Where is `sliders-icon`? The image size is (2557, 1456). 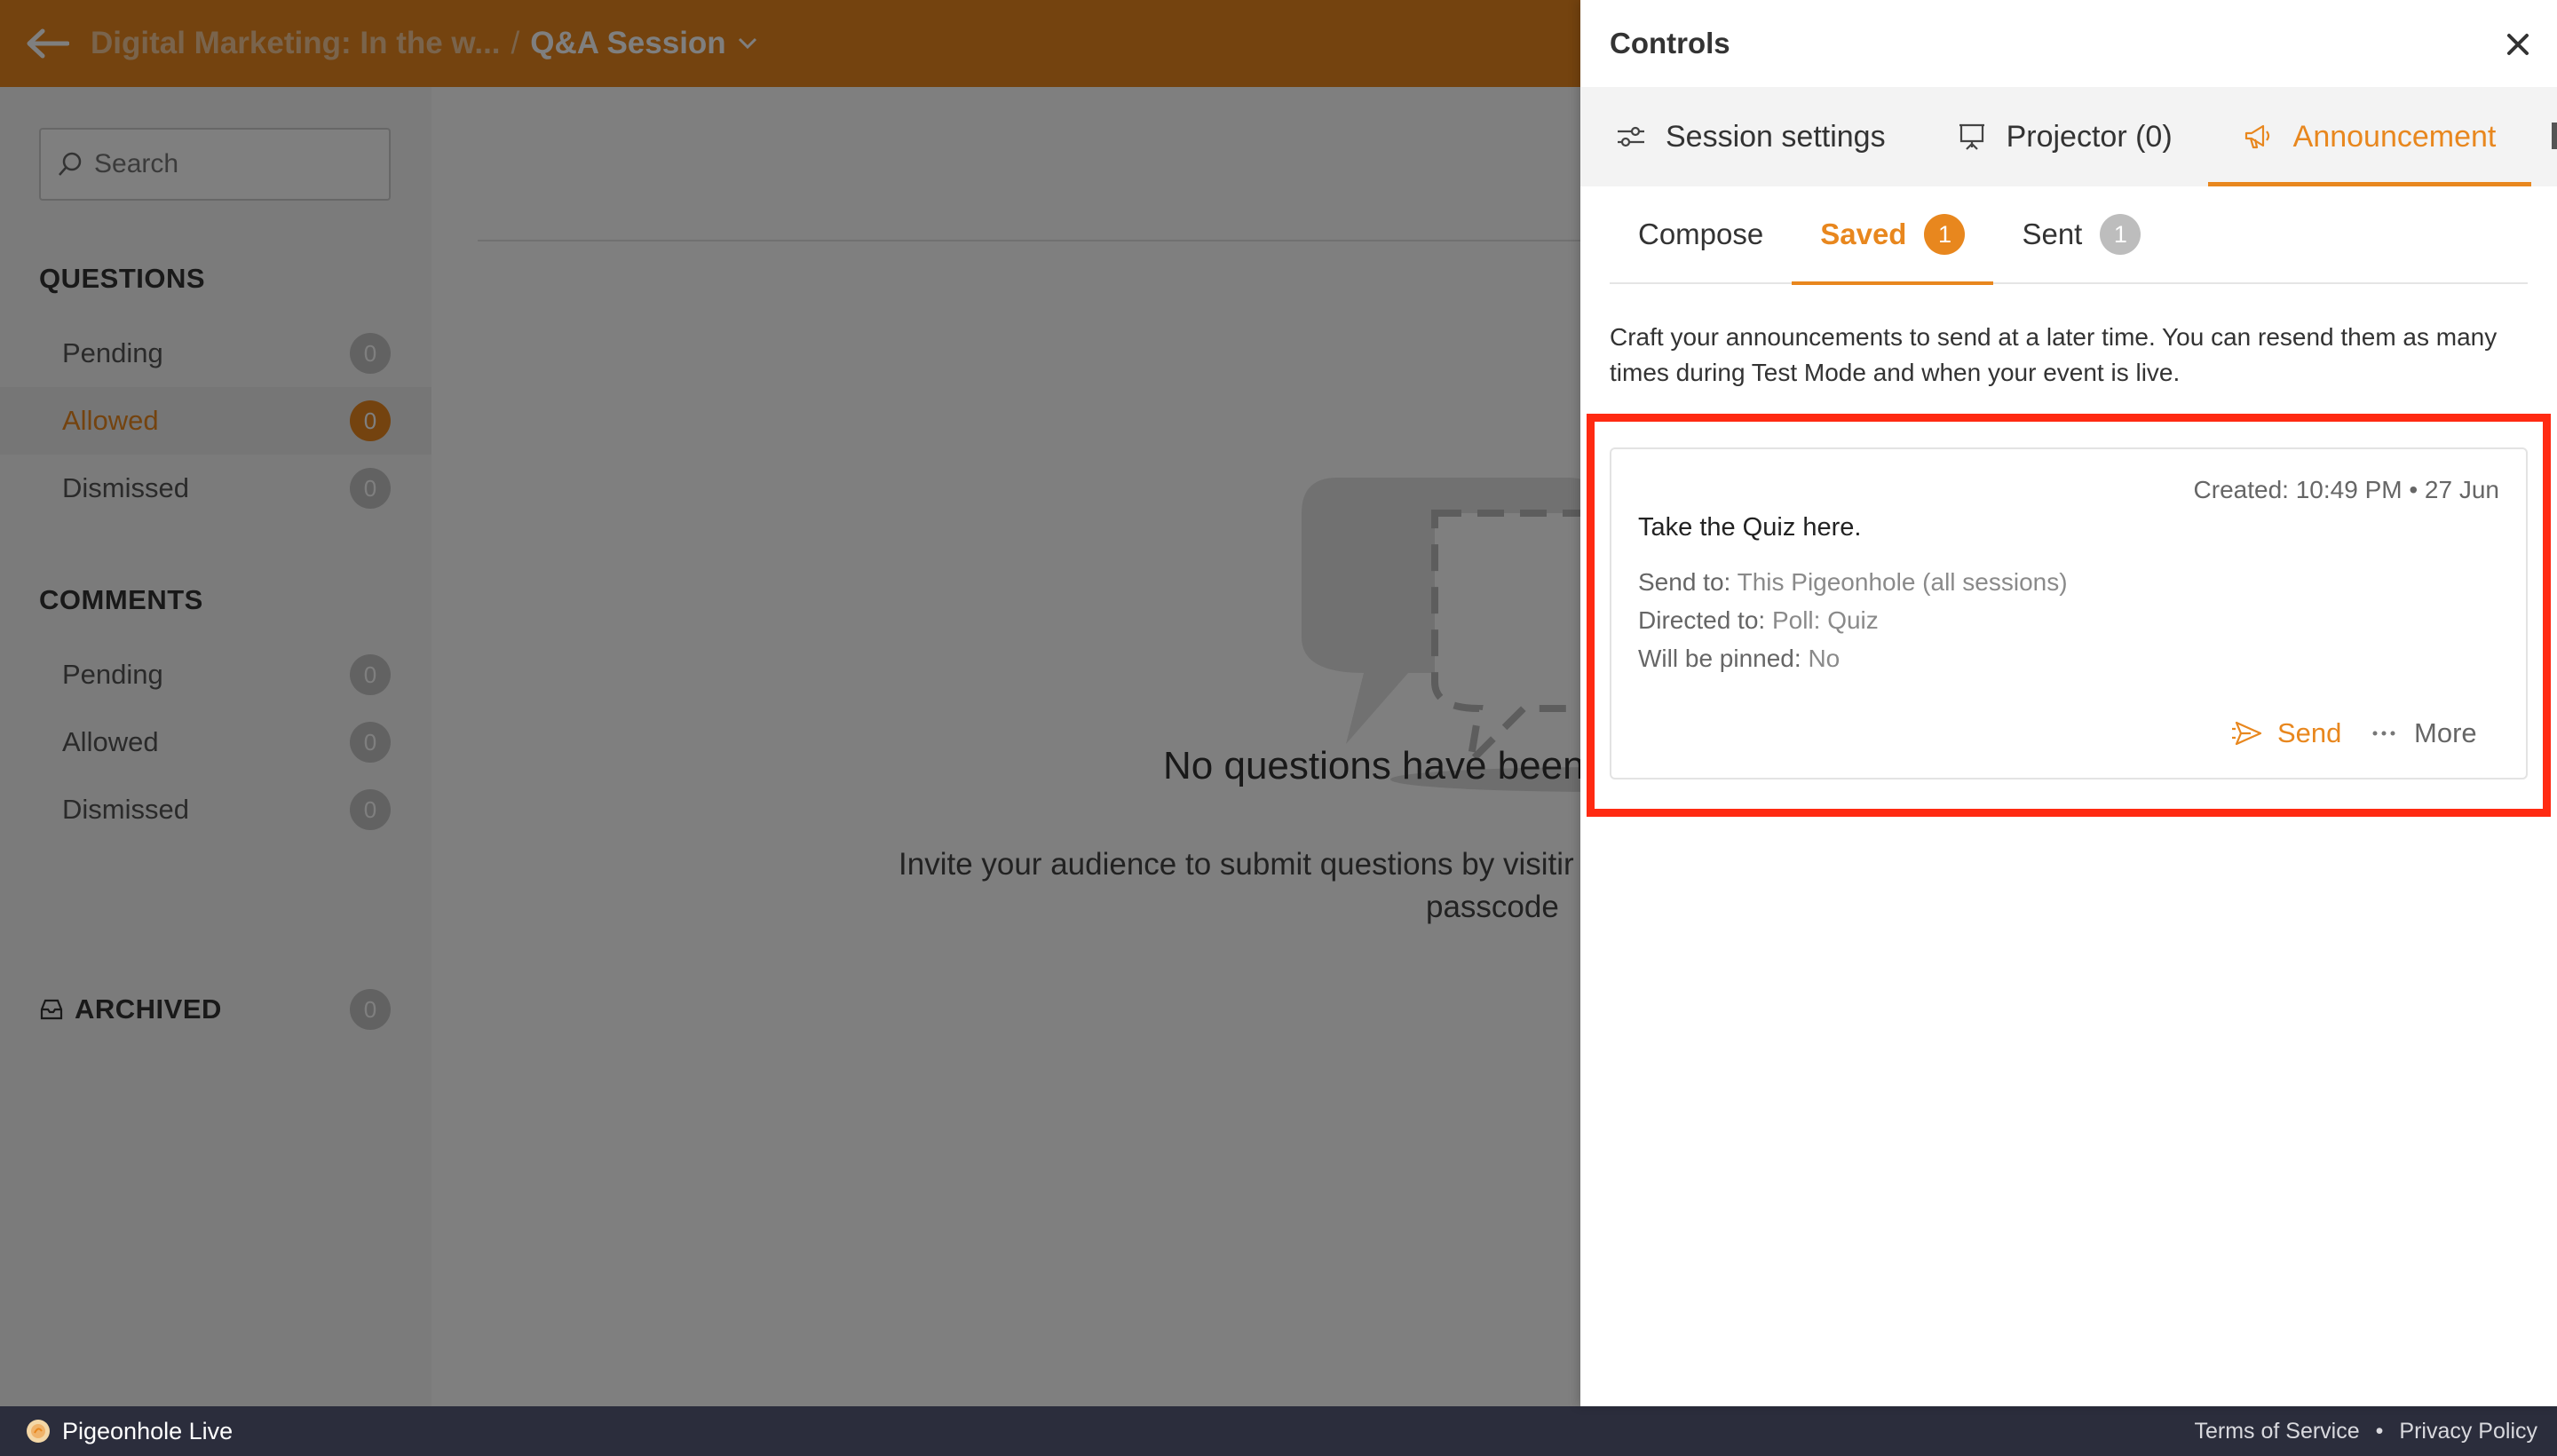 sliders-icon is located at coordinates (1631, 136).